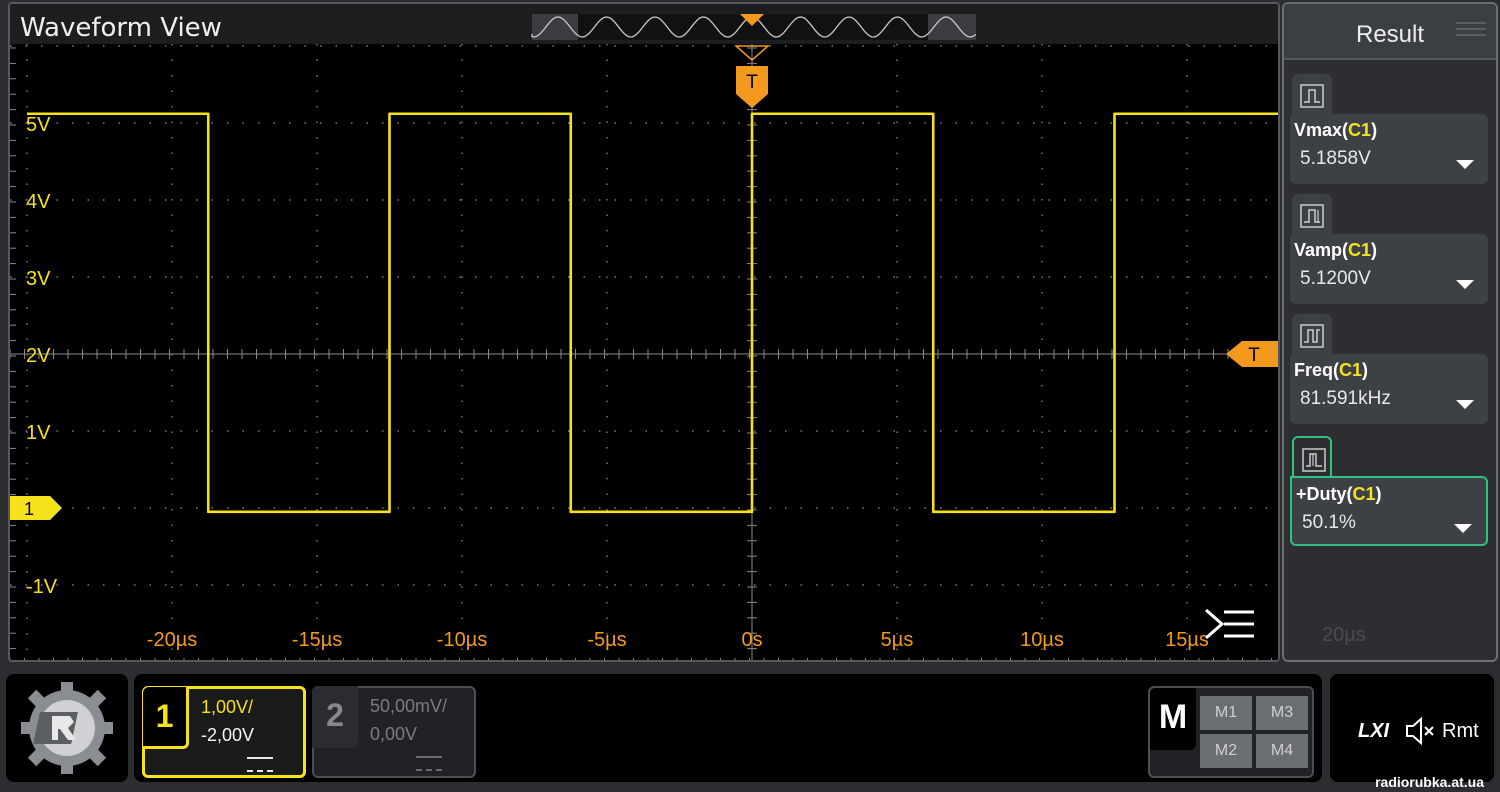 This screenshot has width=1500, height=792. What do you see at coordinates (1226, 713) in the screenshot?
I see `math-m1-button: M1` at bounding box center [1226, 713].